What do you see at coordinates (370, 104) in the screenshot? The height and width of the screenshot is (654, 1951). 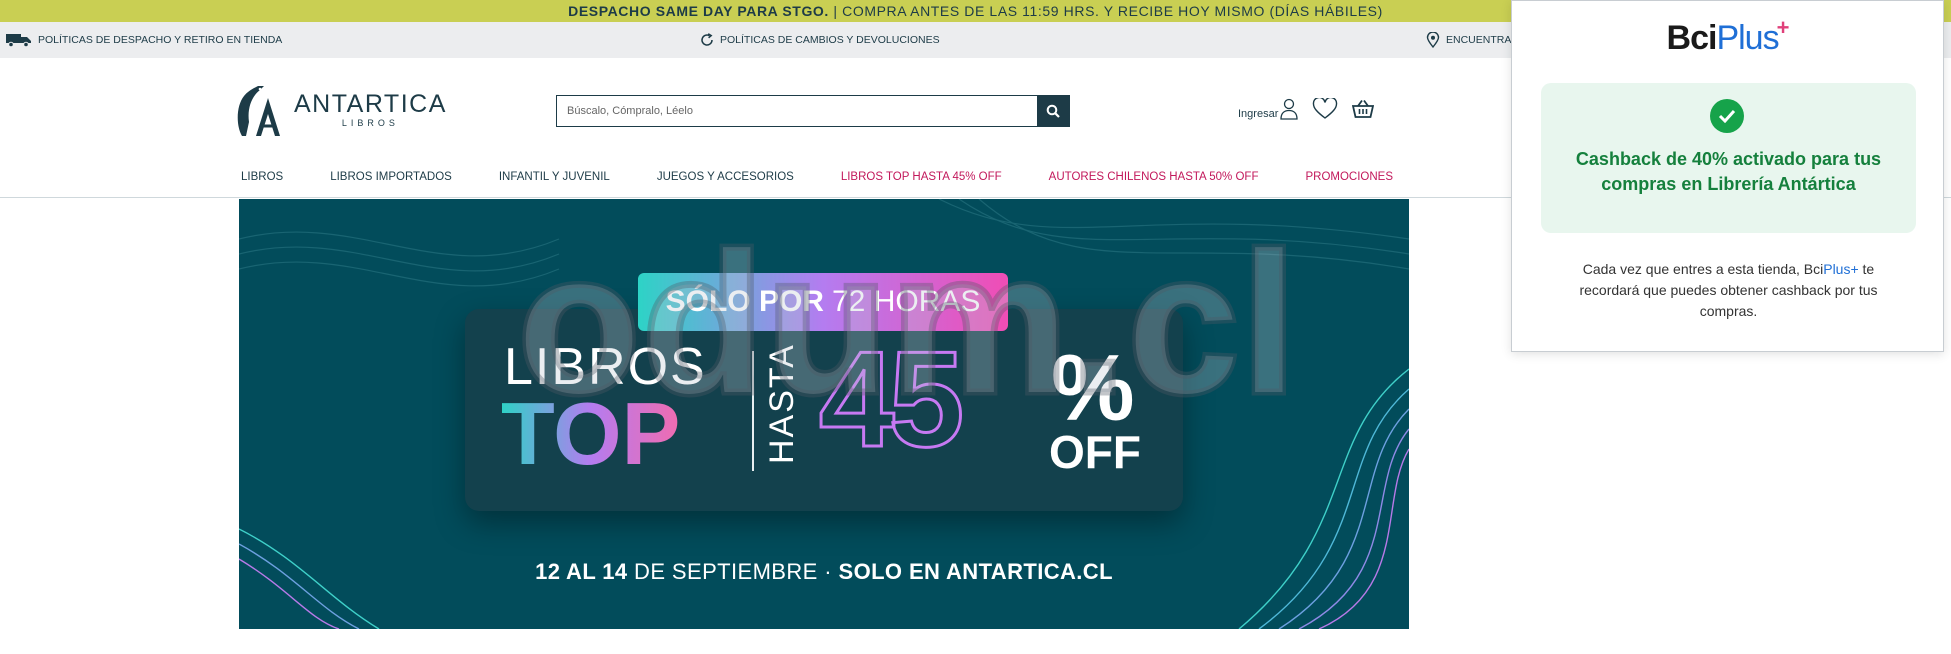 I see `logo-name: ANTARTICA` at bounding box center [370, 104].